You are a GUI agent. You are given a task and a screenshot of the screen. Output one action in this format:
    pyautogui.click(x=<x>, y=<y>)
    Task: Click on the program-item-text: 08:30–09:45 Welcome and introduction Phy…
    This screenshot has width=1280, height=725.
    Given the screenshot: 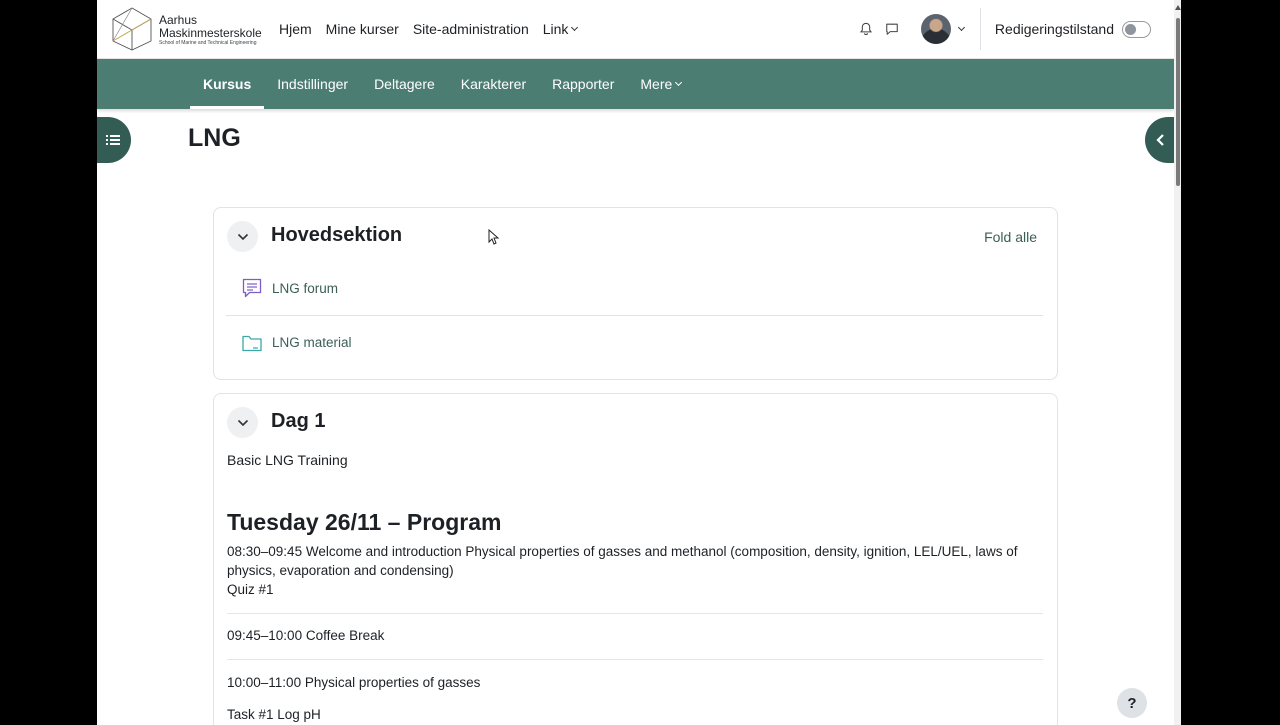 What is the action you would take?
    pyautogui.click(x=622, y=561)
    